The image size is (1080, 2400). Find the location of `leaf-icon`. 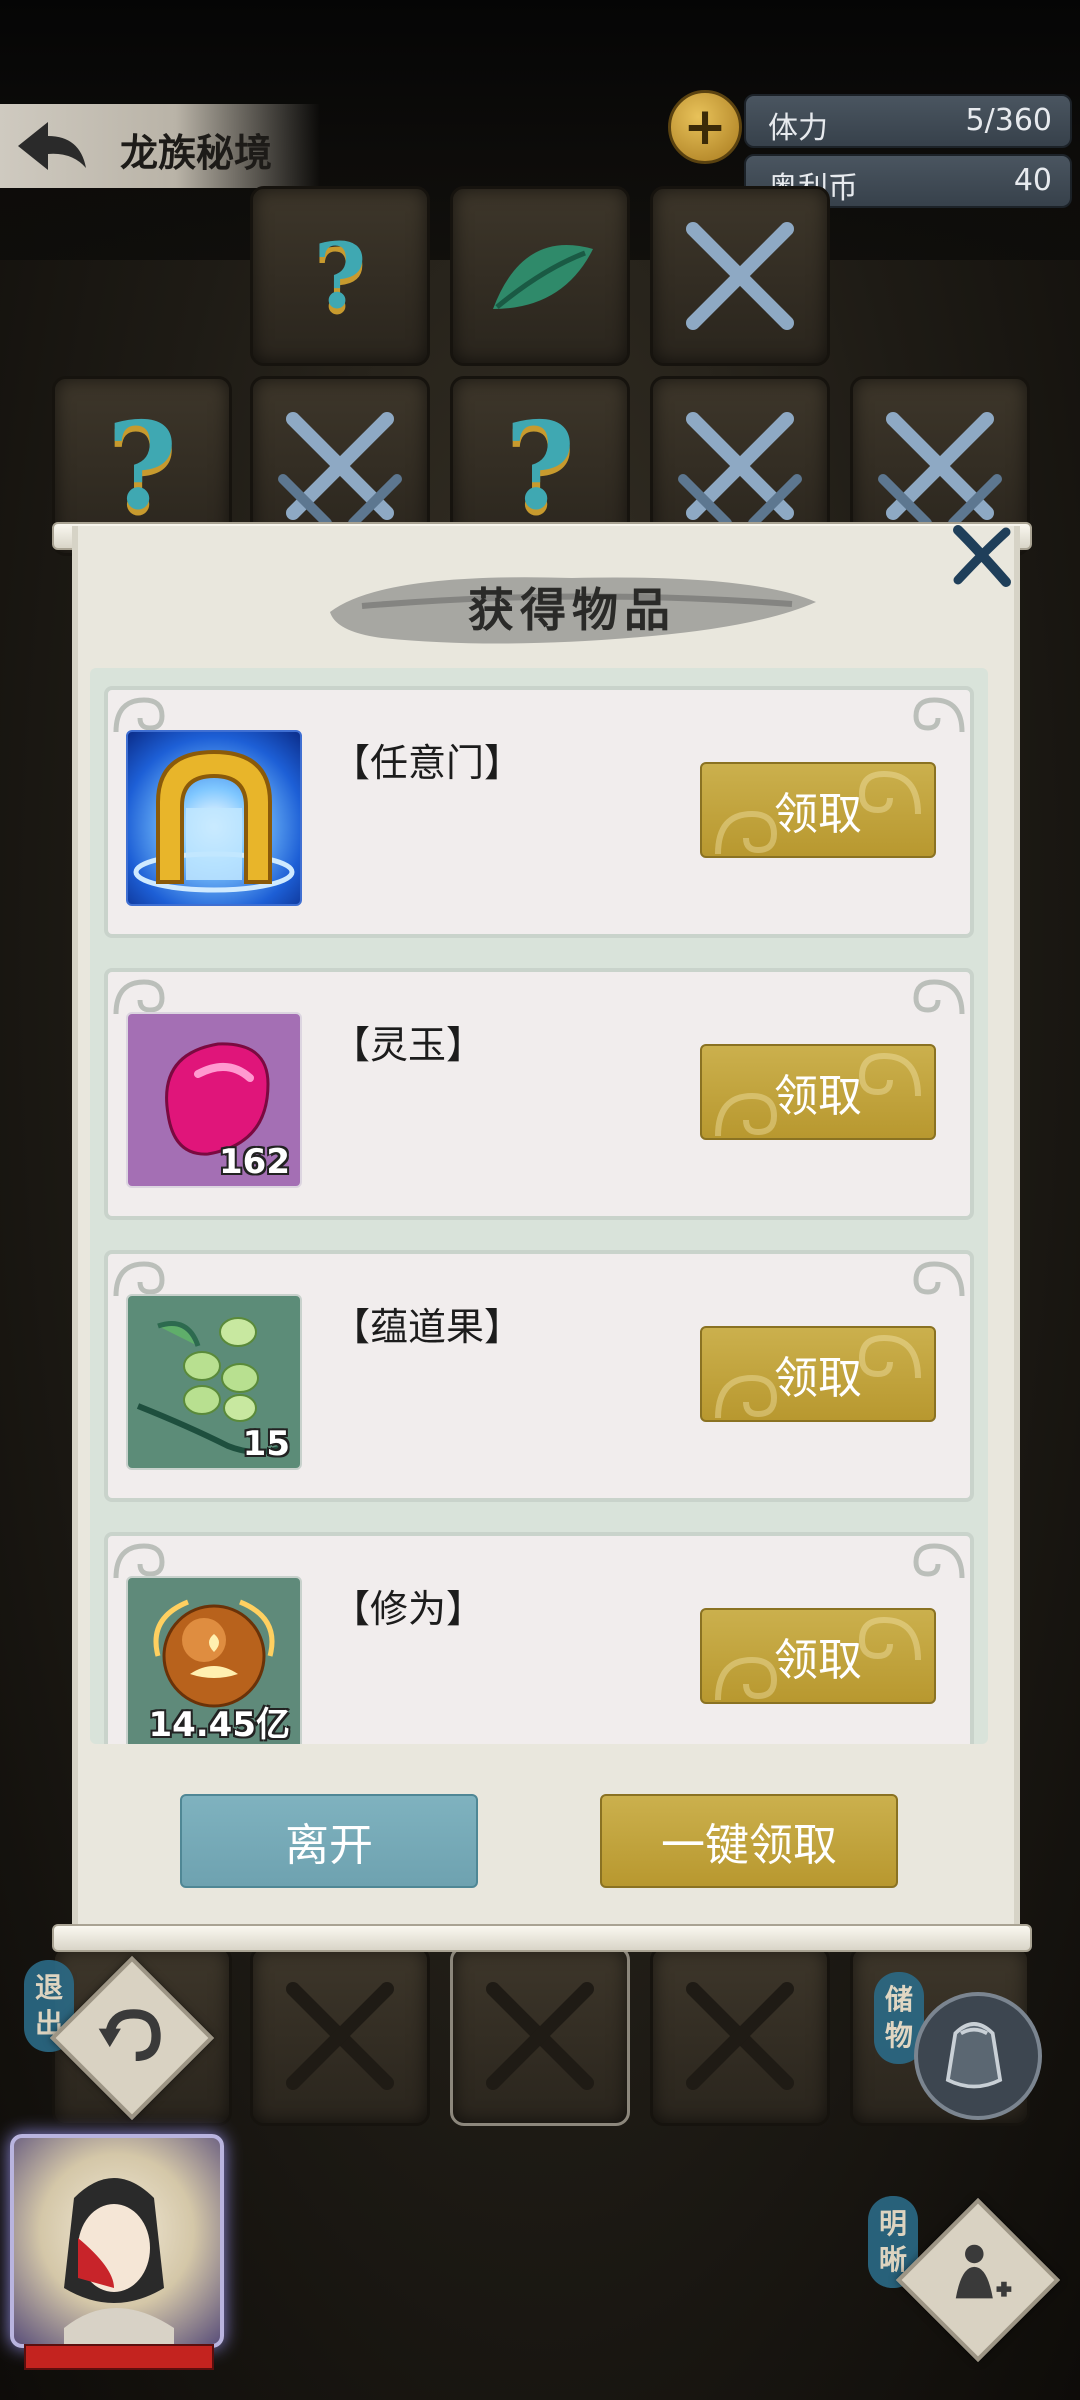

leaf-icon is located at coordinates (543, 277).